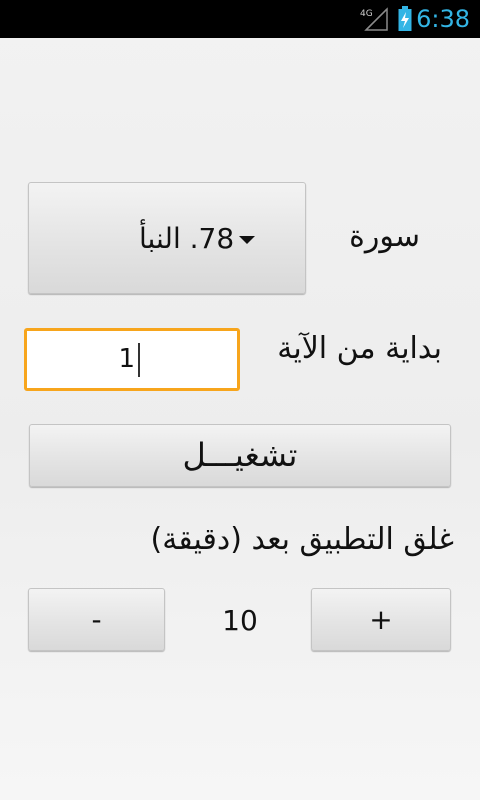 Image resolution: width=480 pixels, height=800 pixels. I want to click on minus-label: -, so click(96, 619).